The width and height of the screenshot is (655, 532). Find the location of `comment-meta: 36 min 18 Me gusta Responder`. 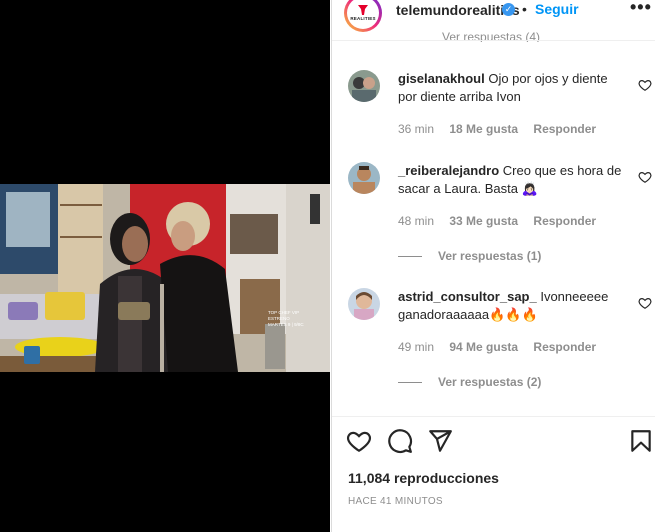

comment-meta: 36 min 18 Me gusta Responder is located at coordinates (503, 129).